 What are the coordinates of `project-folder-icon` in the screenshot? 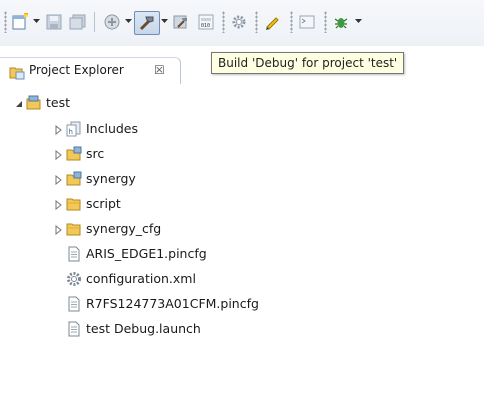 It's located at (34, 103).